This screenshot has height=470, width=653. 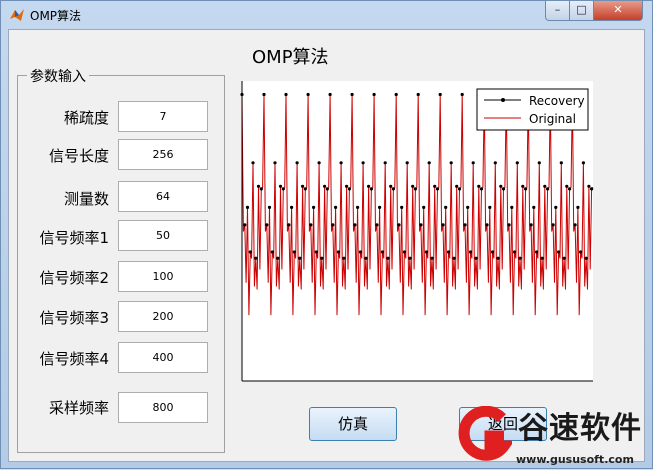 I want to click on freq4-label: 信号频率4, so click(x=74, y=359).